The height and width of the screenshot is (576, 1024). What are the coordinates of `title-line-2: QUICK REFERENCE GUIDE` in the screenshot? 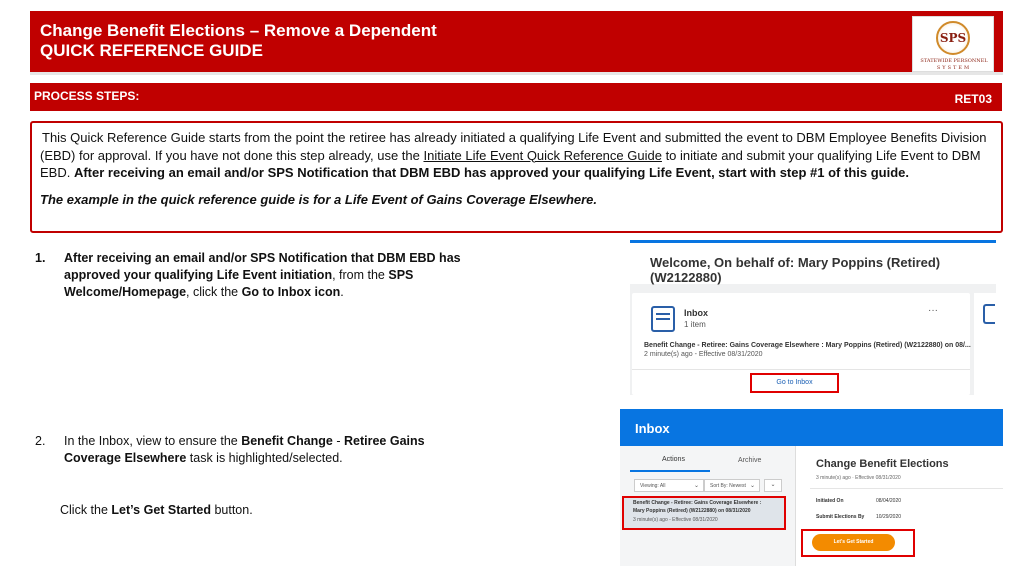 It's located at (151, 50).